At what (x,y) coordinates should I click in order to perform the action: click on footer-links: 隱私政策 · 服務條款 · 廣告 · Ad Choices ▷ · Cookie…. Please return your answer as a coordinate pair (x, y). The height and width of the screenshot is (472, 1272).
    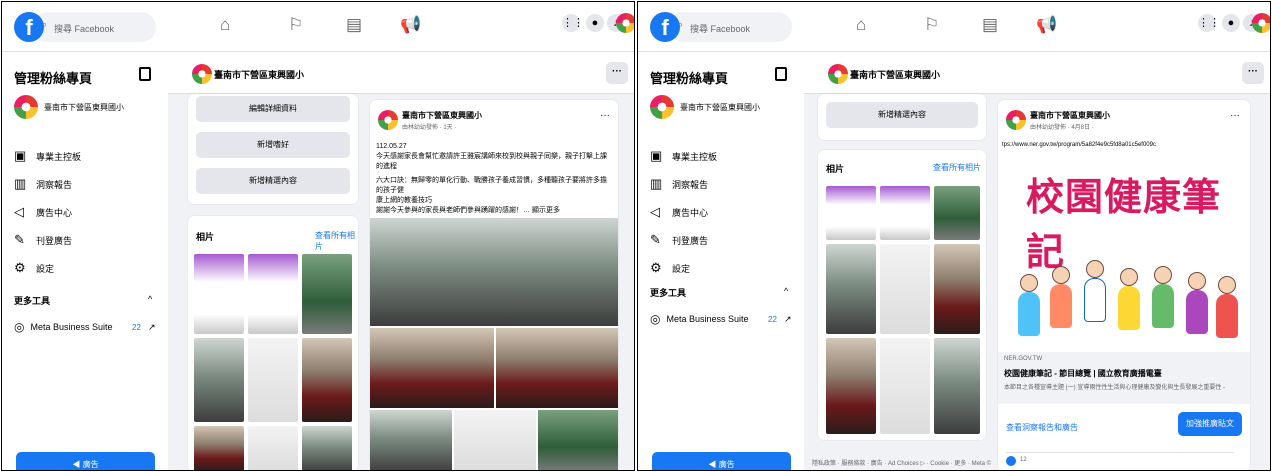
    Looking at the image, I should click on (902, 462).